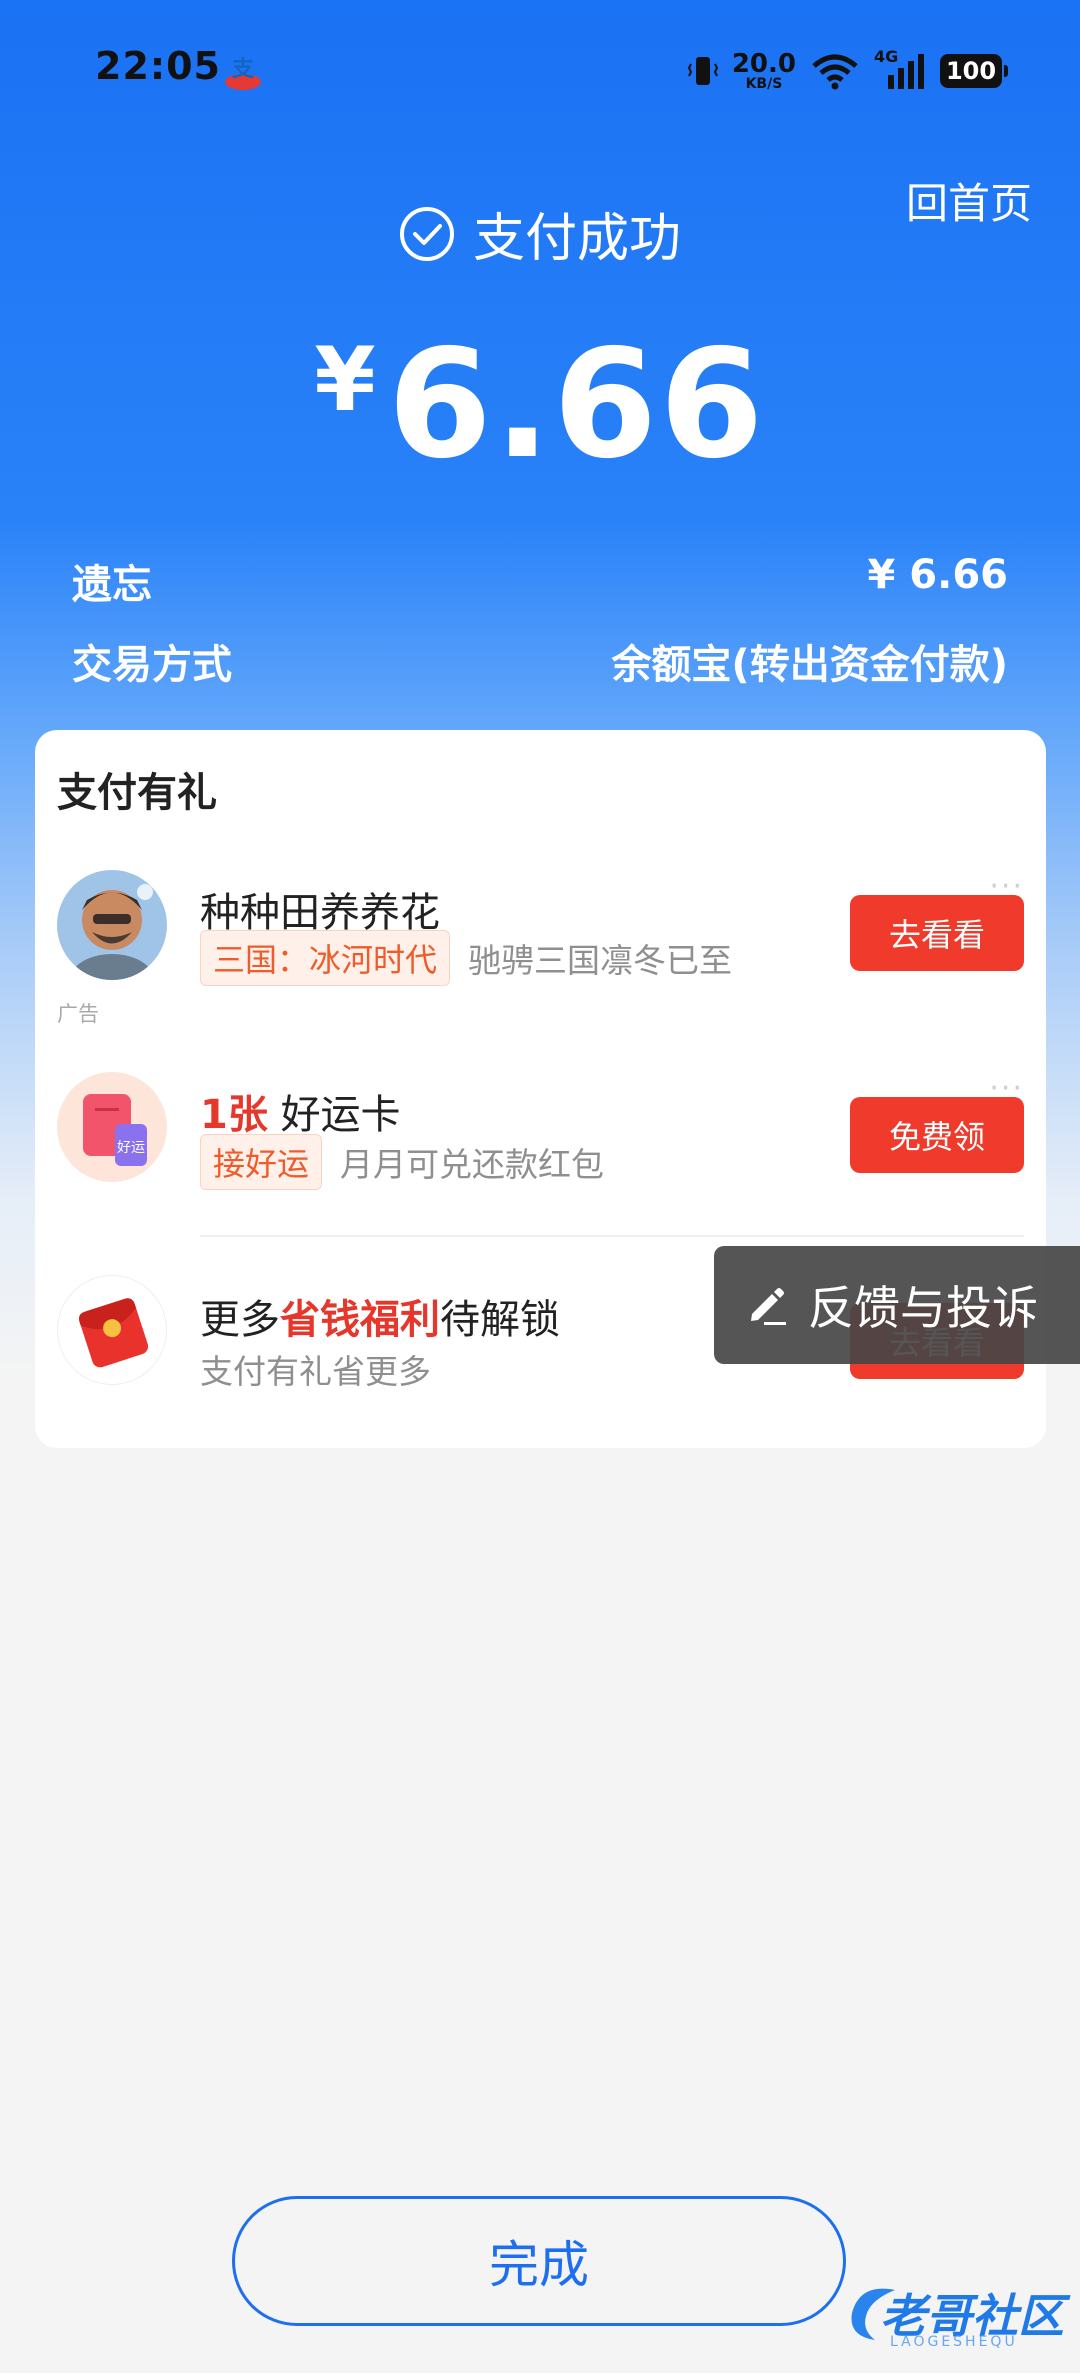 Image resolution: width=1080 pixels, height=2373 pixels. I want to click on feedback-complaint-button: 反馈与投诉, so click(897, 1305).